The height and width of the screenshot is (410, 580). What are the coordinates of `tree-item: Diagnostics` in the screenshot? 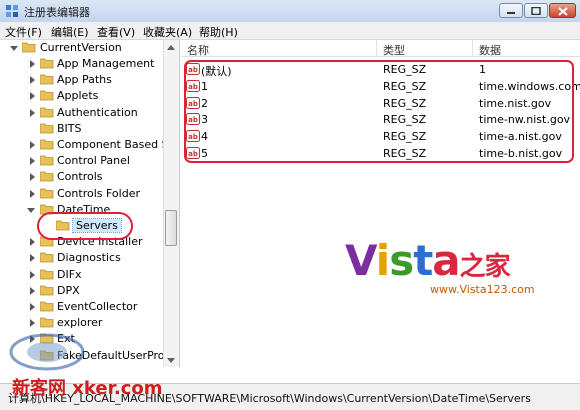 It's located at (81, 258).